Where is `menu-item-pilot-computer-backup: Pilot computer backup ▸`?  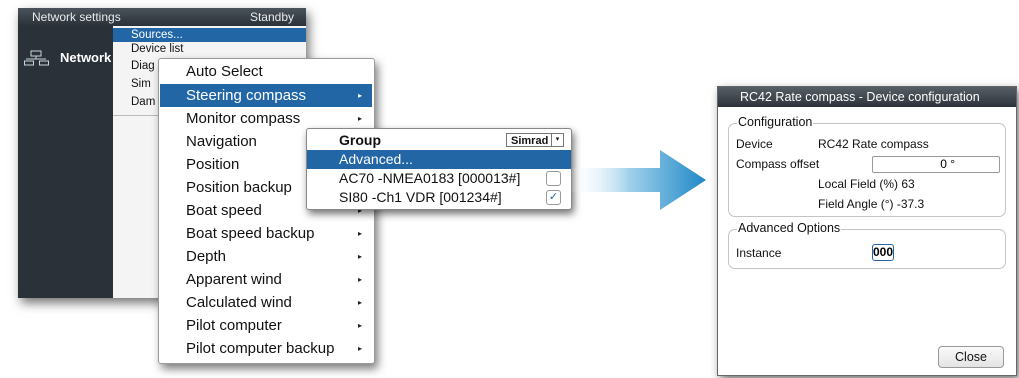 menu-item-pilot-computer-backup: Pilot computer backup ▸ is located at coordinates (266, 348).